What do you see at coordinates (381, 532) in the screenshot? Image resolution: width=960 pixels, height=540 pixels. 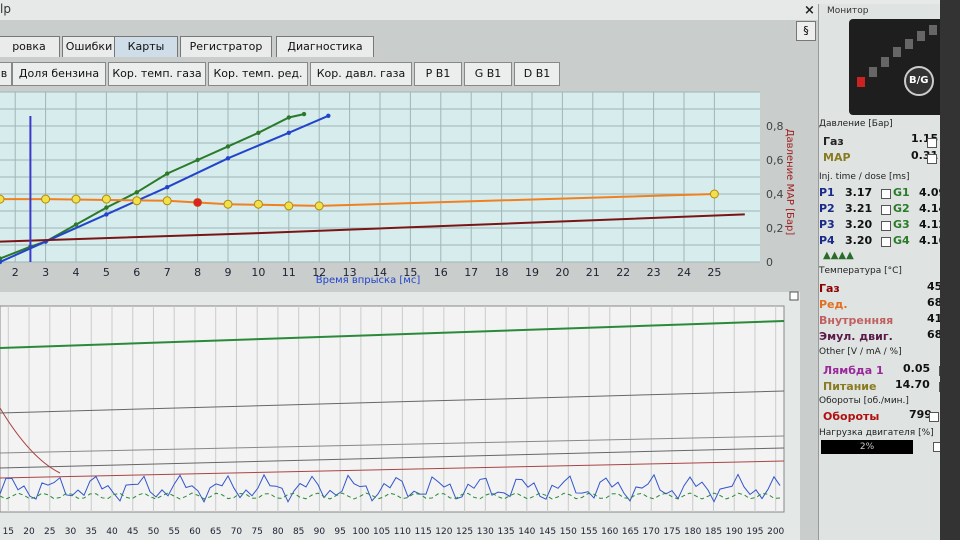 I see `x-tick-label: 105` at bounding box center [381, 532].